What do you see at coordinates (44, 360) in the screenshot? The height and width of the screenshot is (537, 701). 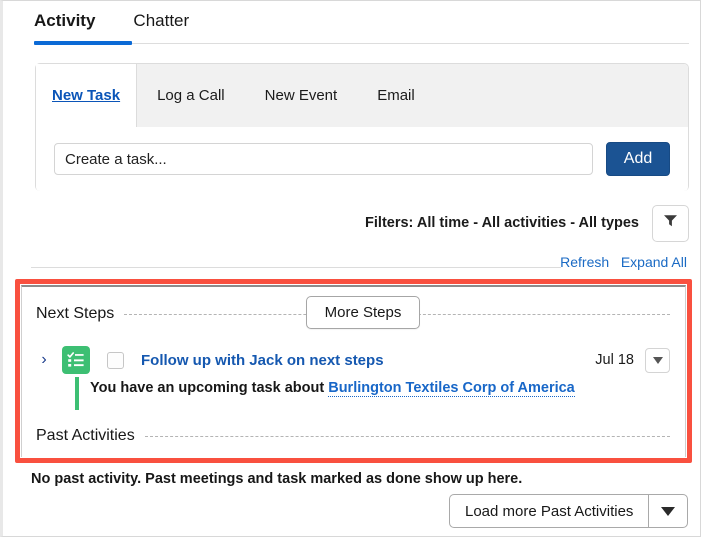 I see `chevron-right-icon: ›` at bounding box center [44, 360].